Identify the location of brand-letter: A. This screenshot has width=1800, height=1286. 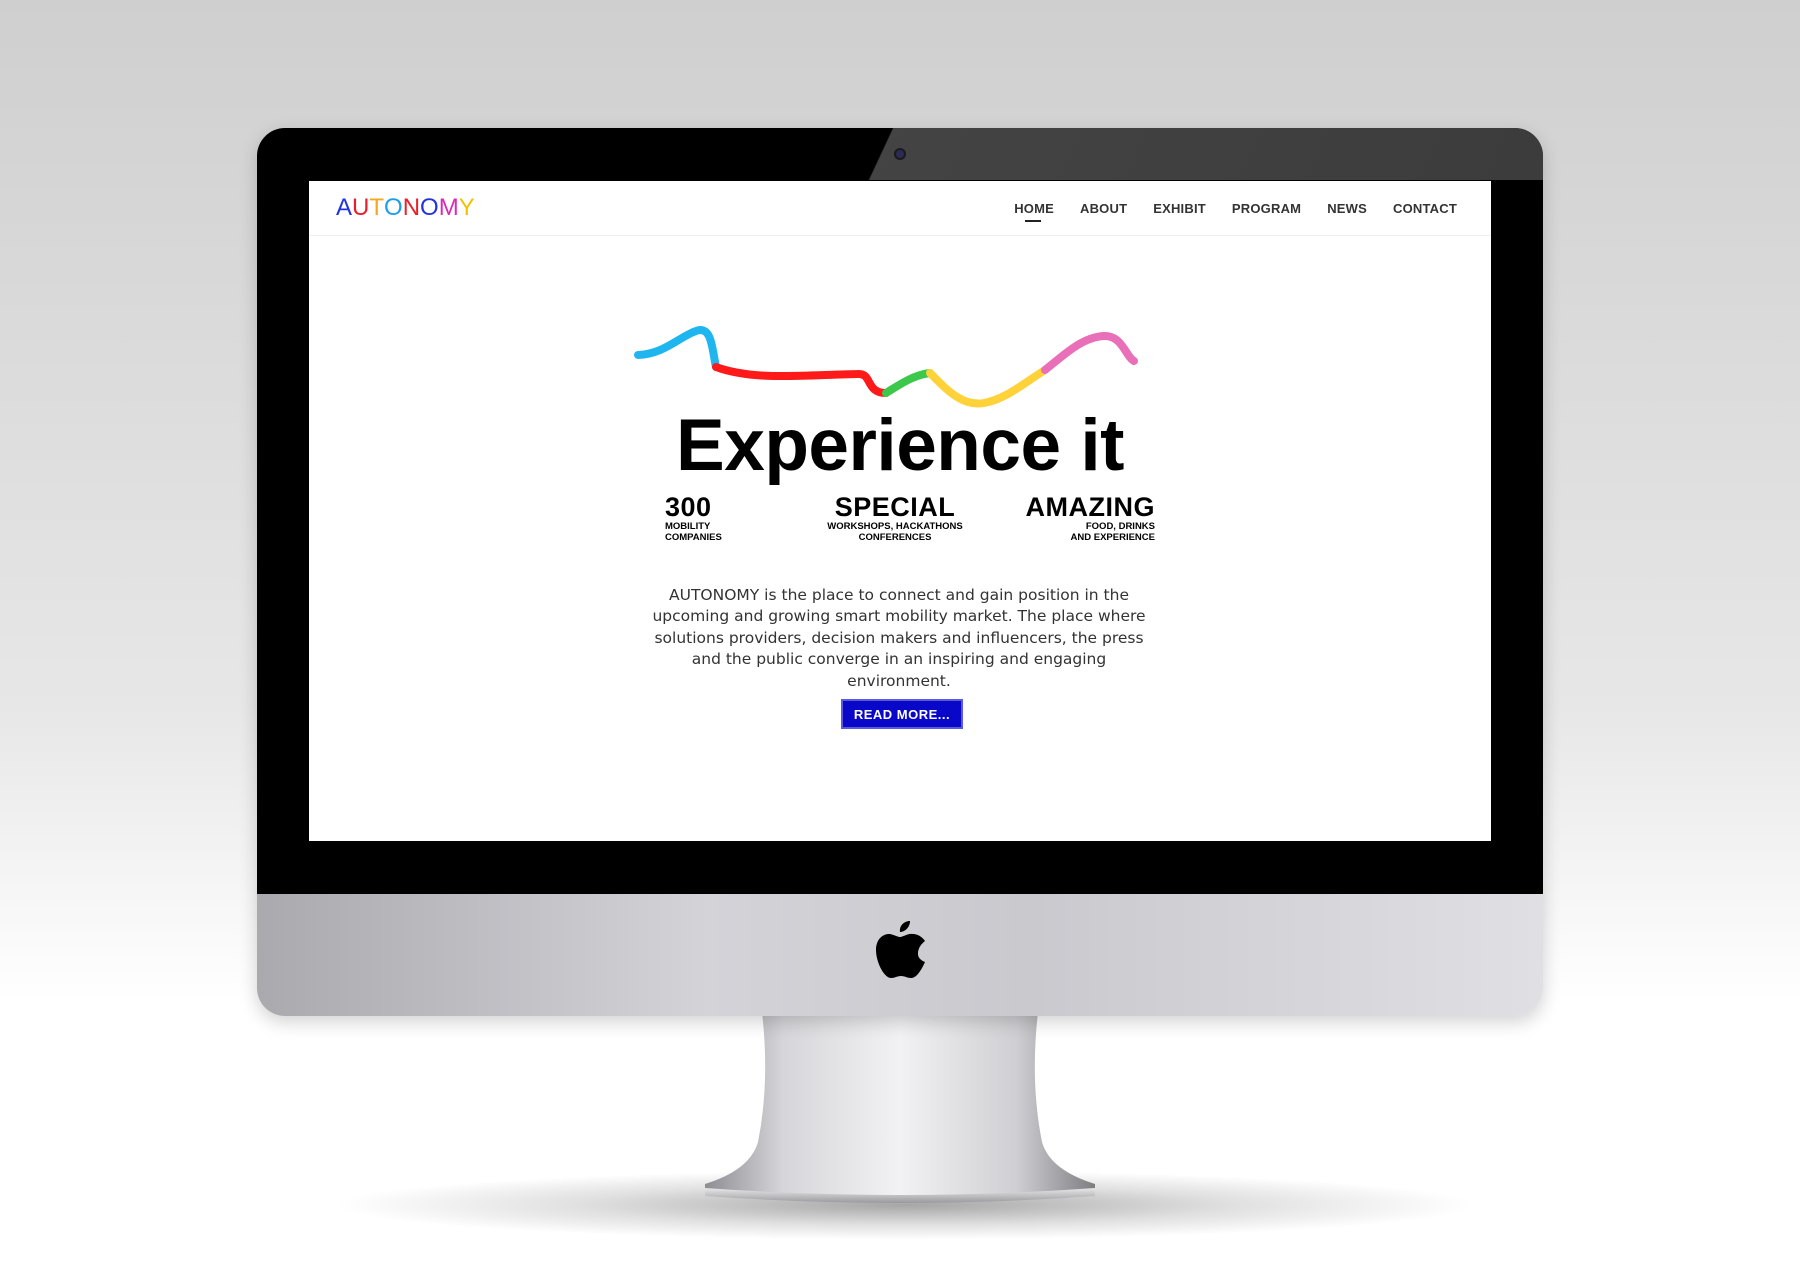
(344, 207).